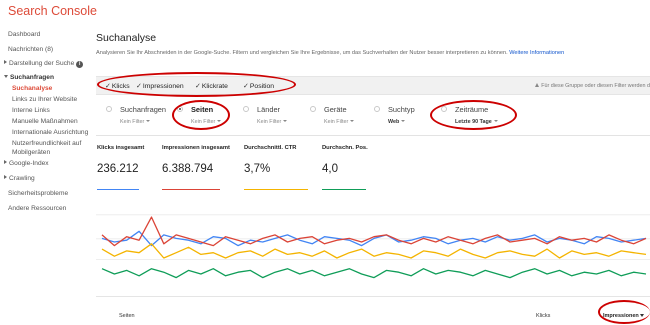 The image size is (650, 325). Describe the element at coordinates (50, 133) in the screenshot. I see `sidebar-item-international-targeting: Internationale Ausrichtung` at that location.